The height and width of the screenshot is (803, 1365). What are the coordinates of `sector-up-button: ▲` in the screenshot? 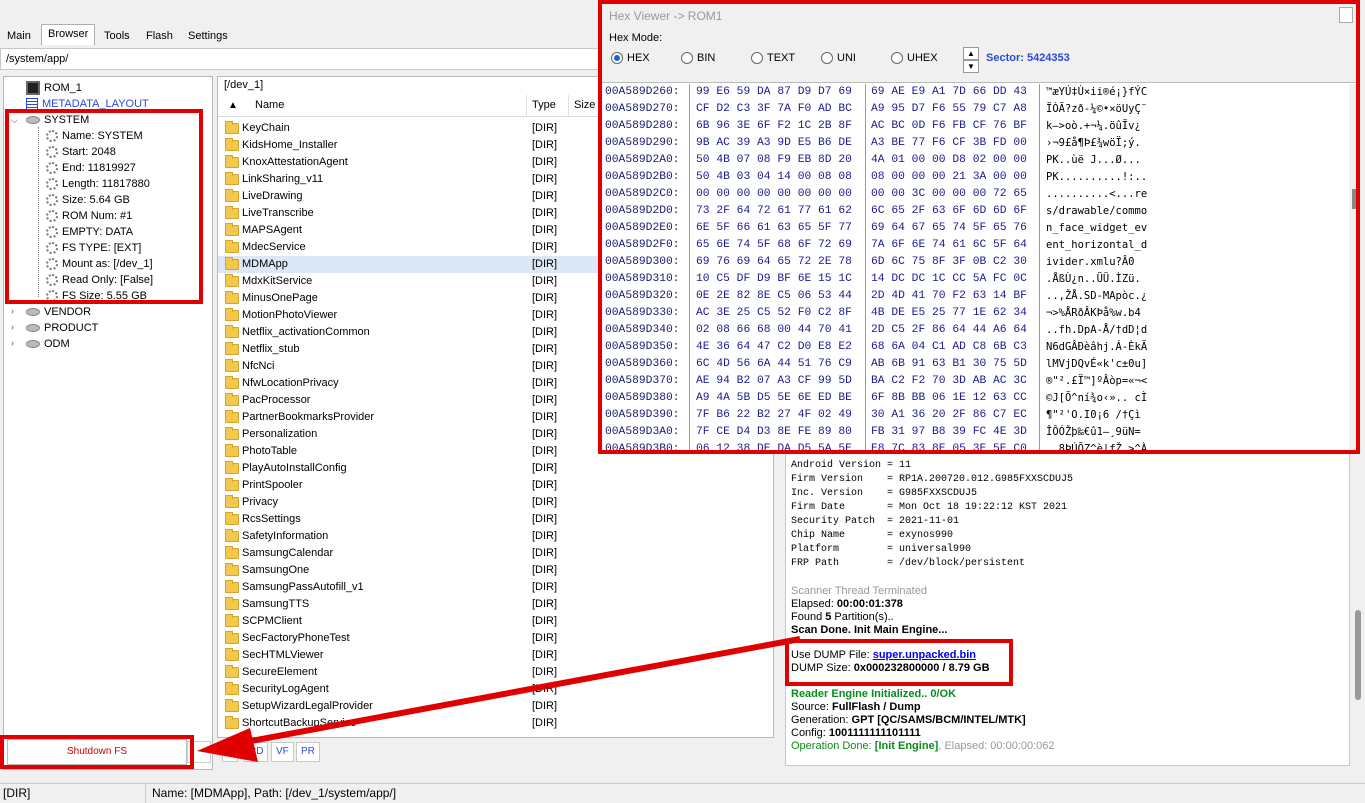 It's located at (971, 53).